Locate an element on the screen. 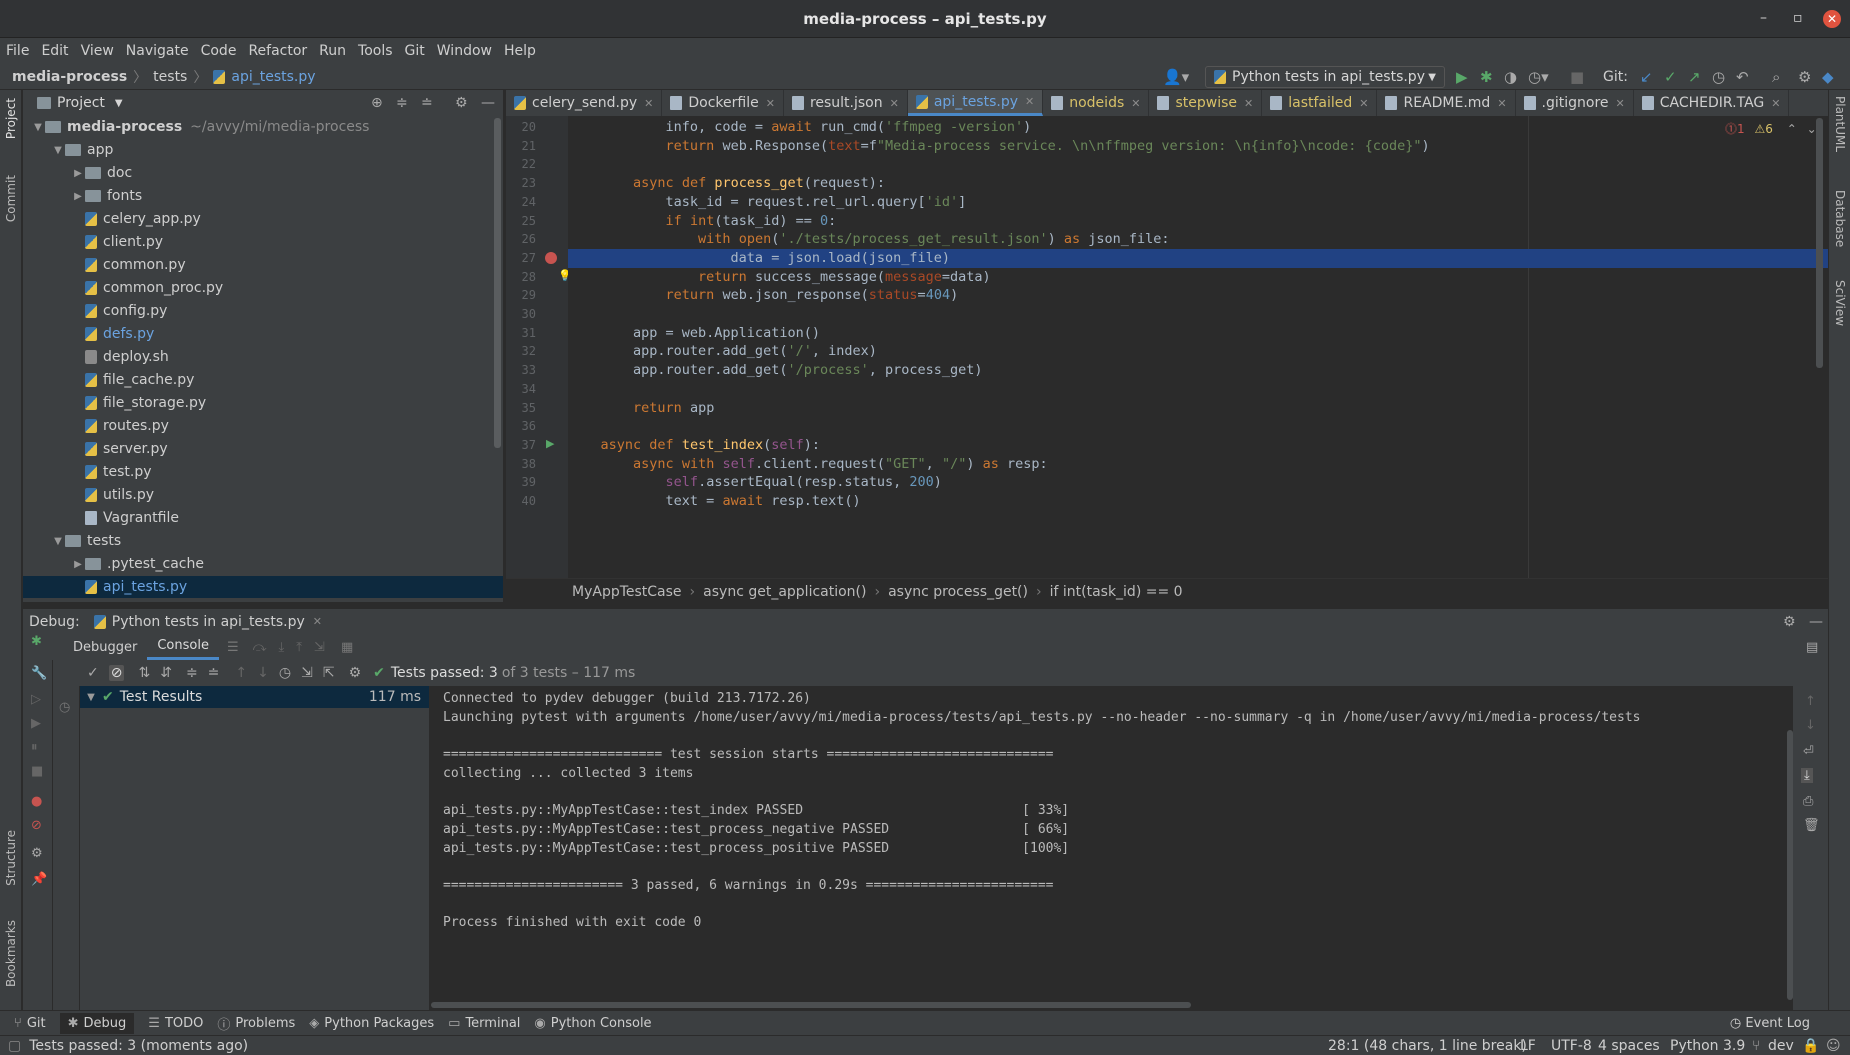  code-line: if int(task_id) == 0: is located at coordinates (1198, 221).